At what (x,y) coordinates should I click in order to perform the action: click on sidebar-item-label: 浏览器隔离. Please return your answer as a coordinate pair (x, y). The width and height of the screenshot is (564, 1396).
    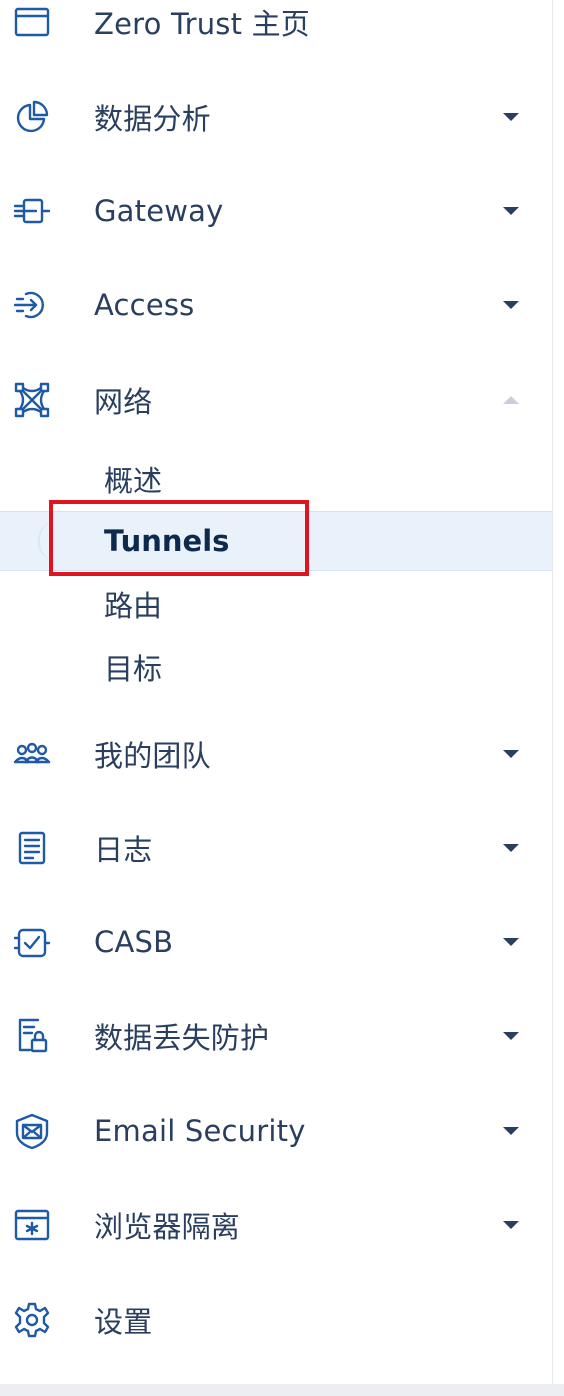
    Looking at the image, I should click on (167, 1227).